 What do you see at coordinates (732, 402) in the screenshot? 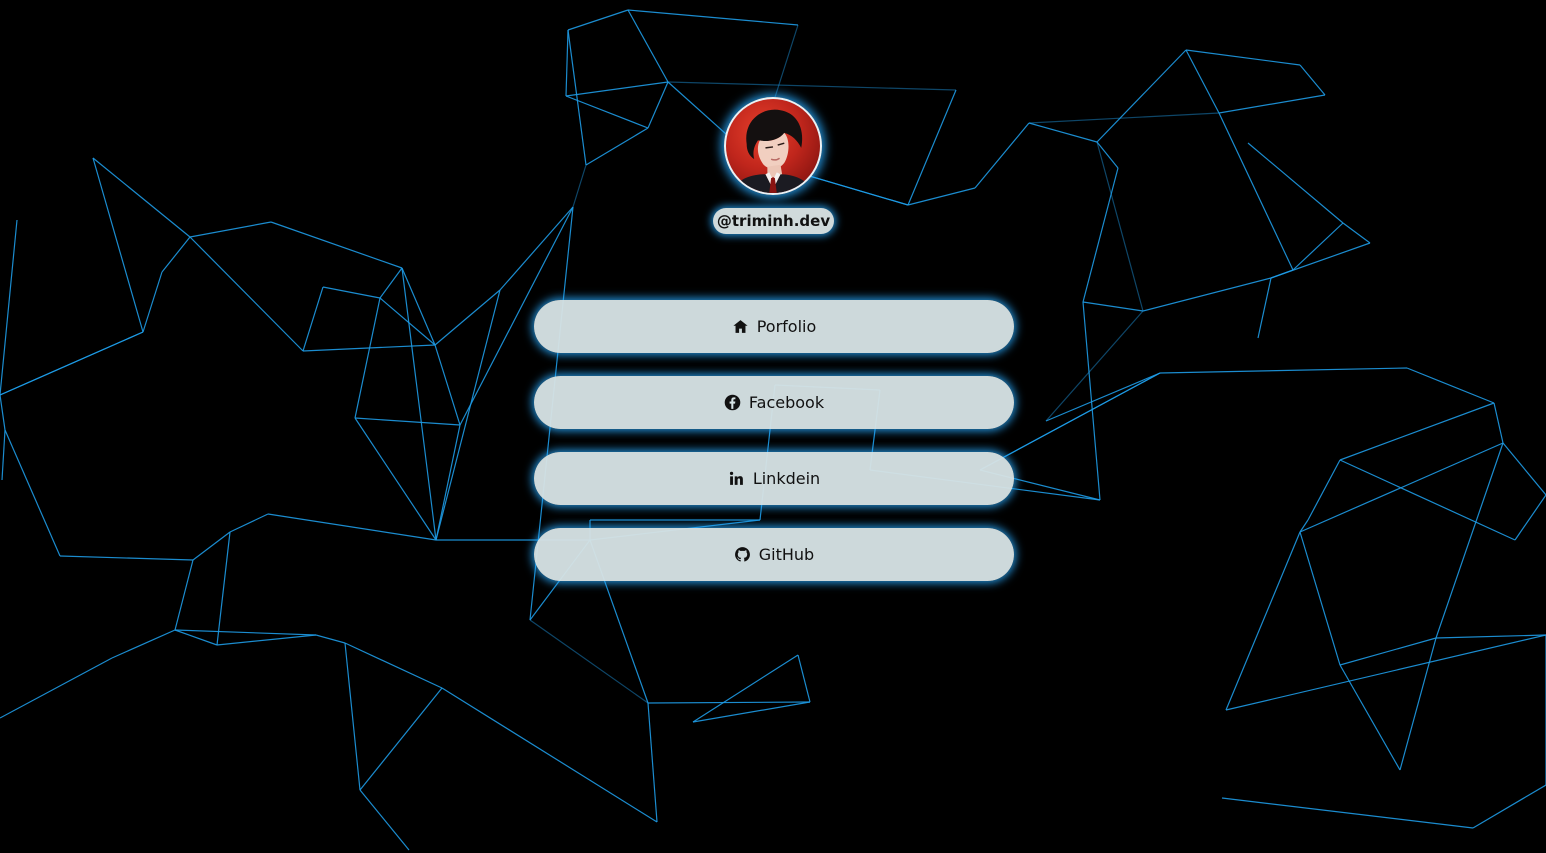
I see `facebook-icon` at bounding box center [732, 402].